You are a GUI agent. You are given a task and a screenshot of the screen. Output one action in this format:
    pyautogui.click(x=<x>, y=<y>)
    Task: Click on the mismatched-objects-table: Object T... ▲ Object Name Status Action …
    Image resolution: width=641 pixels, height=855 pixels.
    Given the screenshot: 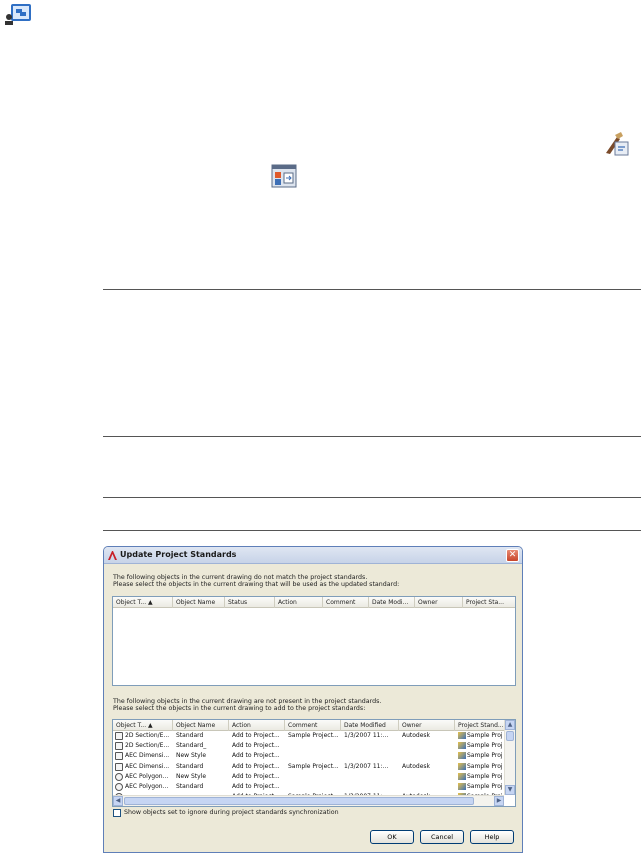 What is the action you would take?
    pyautogui.click(x=314, y=641)
    